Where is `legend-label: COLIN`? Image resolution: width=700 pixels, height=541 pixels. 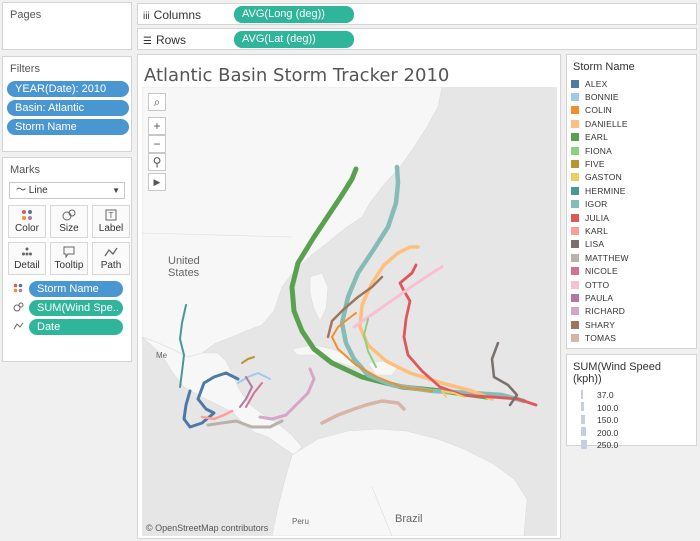 legend-label: COLIN is located at coordinates (598, 110).